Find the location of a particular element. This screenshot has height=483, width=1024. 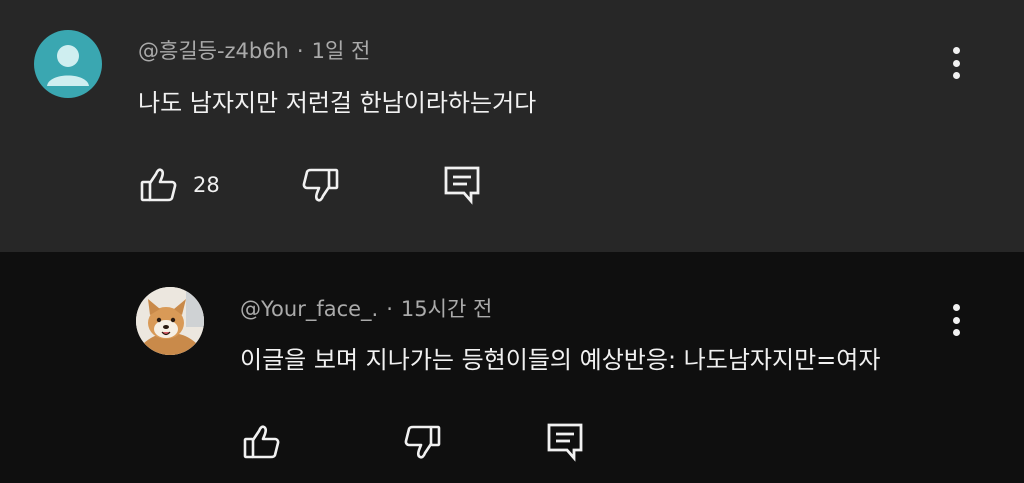

reply-reply-button is located at coordinates (565, 441).